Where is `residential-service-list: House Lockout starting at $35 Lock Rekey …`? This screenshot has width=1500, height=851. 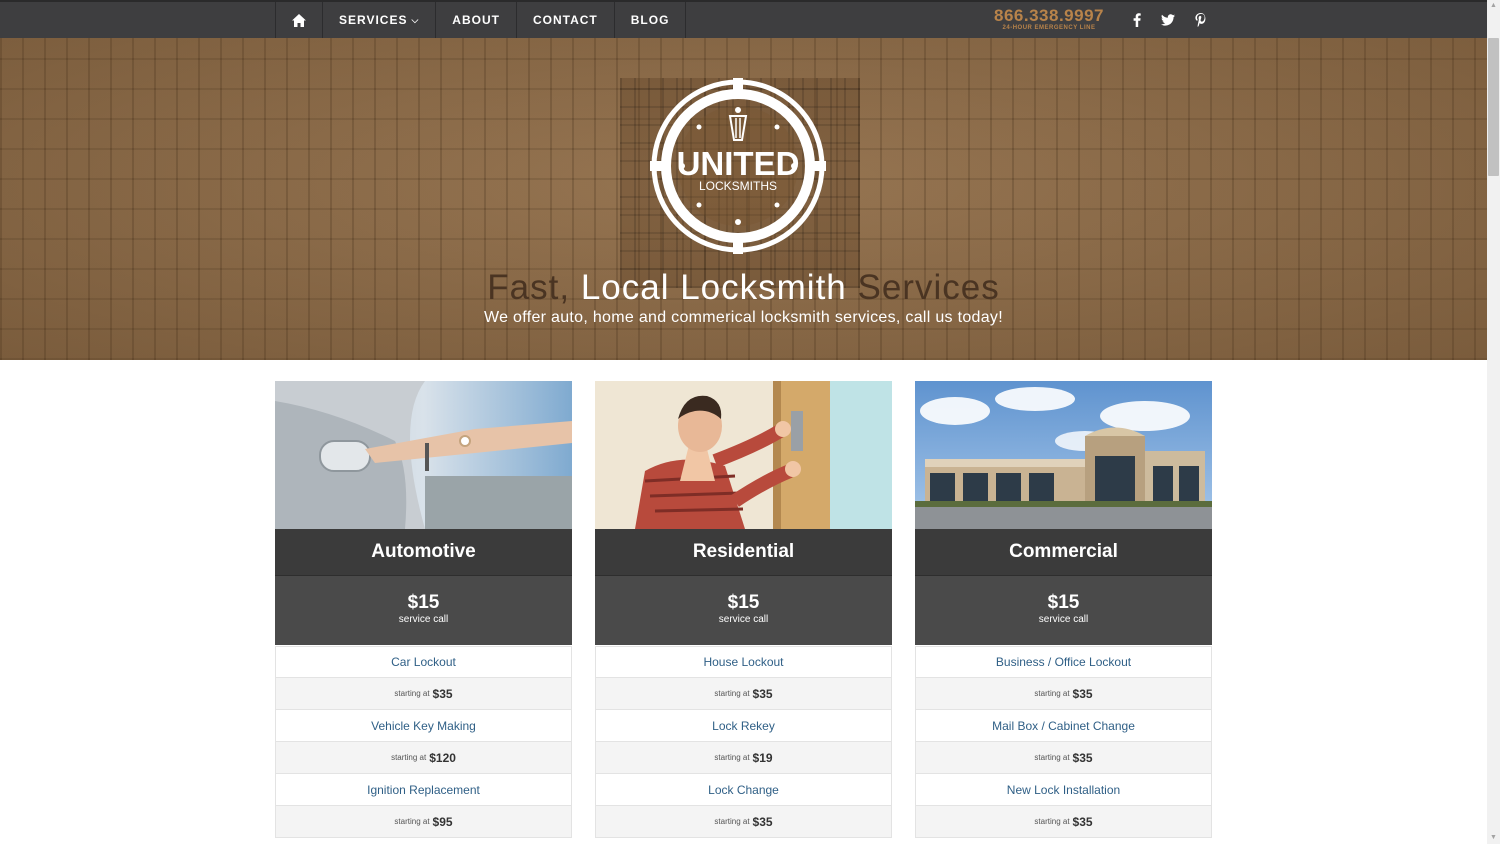 residential-service-list: House Lockout starting at $35 Lock Rekey … is located at coordinates (743, 742).